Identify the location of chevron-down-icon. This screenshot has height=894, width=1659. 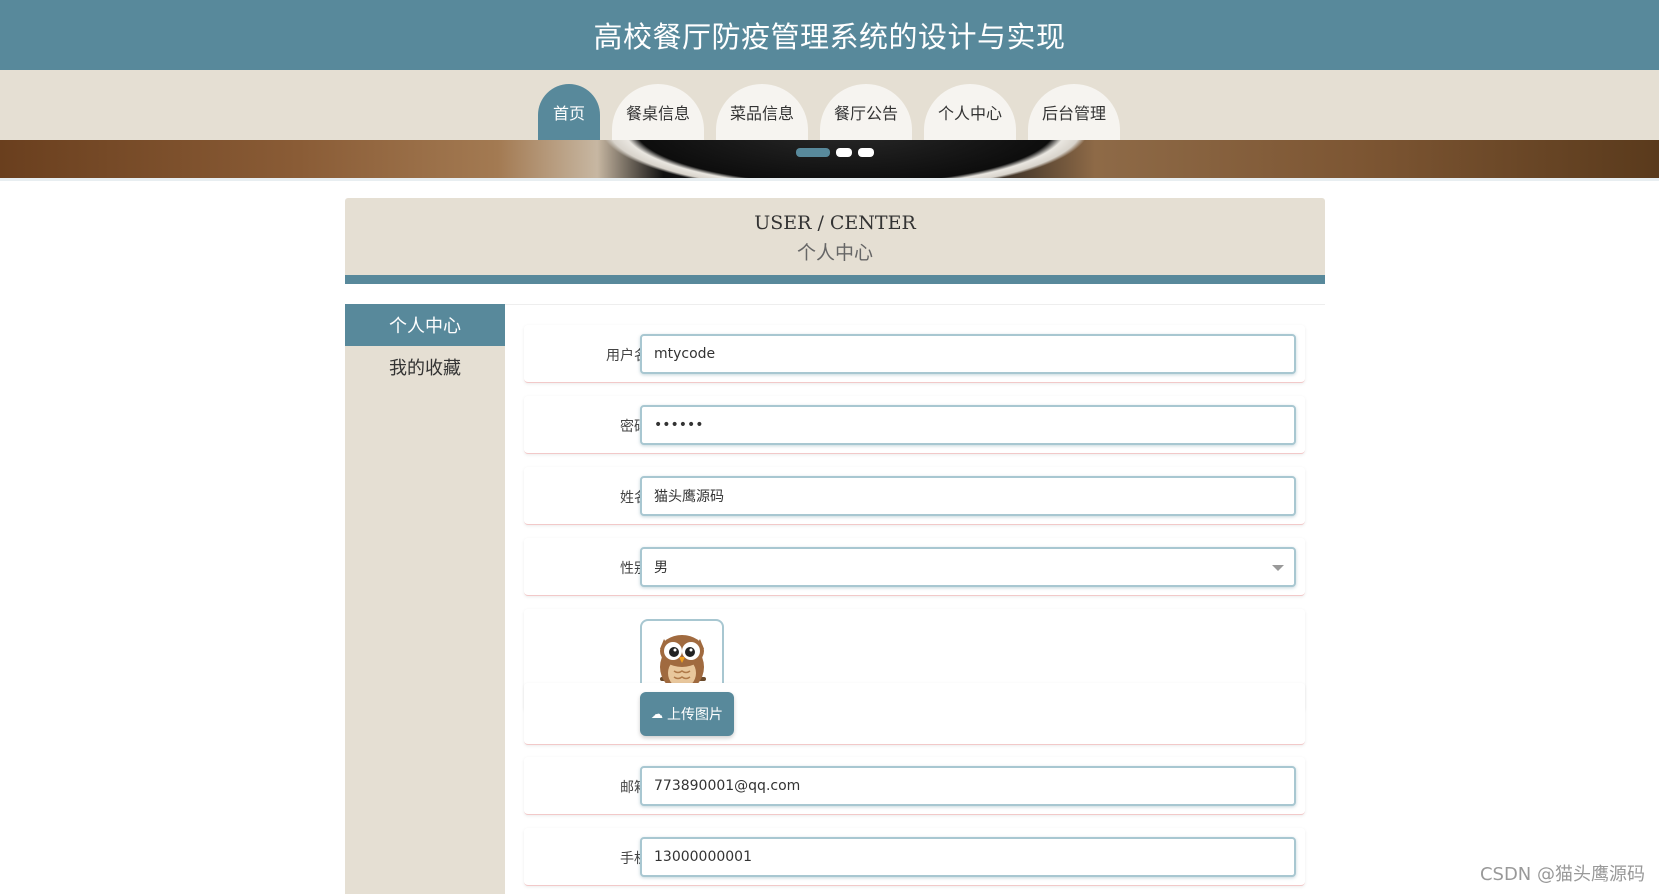
(1278, 568).